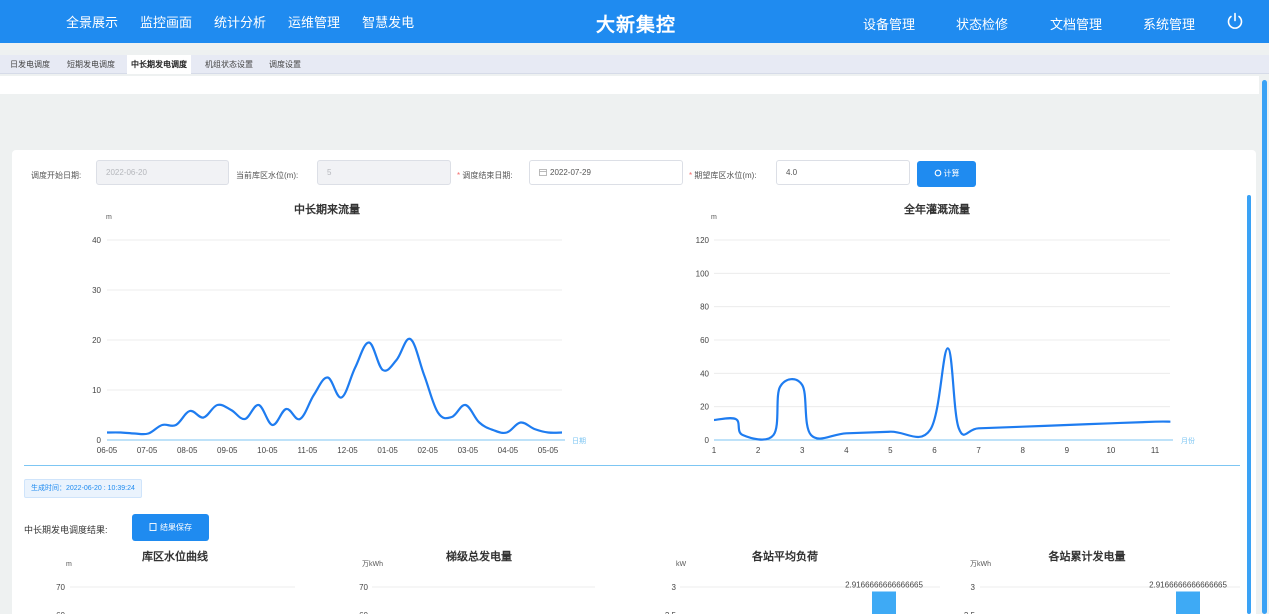  I want to click on chart-title: 全年灌溉流量, so click(936, 209).